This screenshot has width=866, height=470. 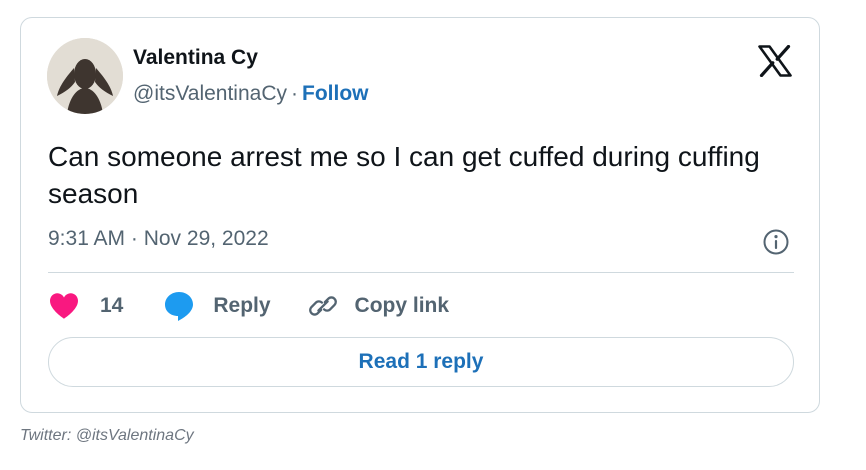 What do you see at coordinates (421, 272) in the screenshot?
I see `divider` at bounding box center [421, 272].